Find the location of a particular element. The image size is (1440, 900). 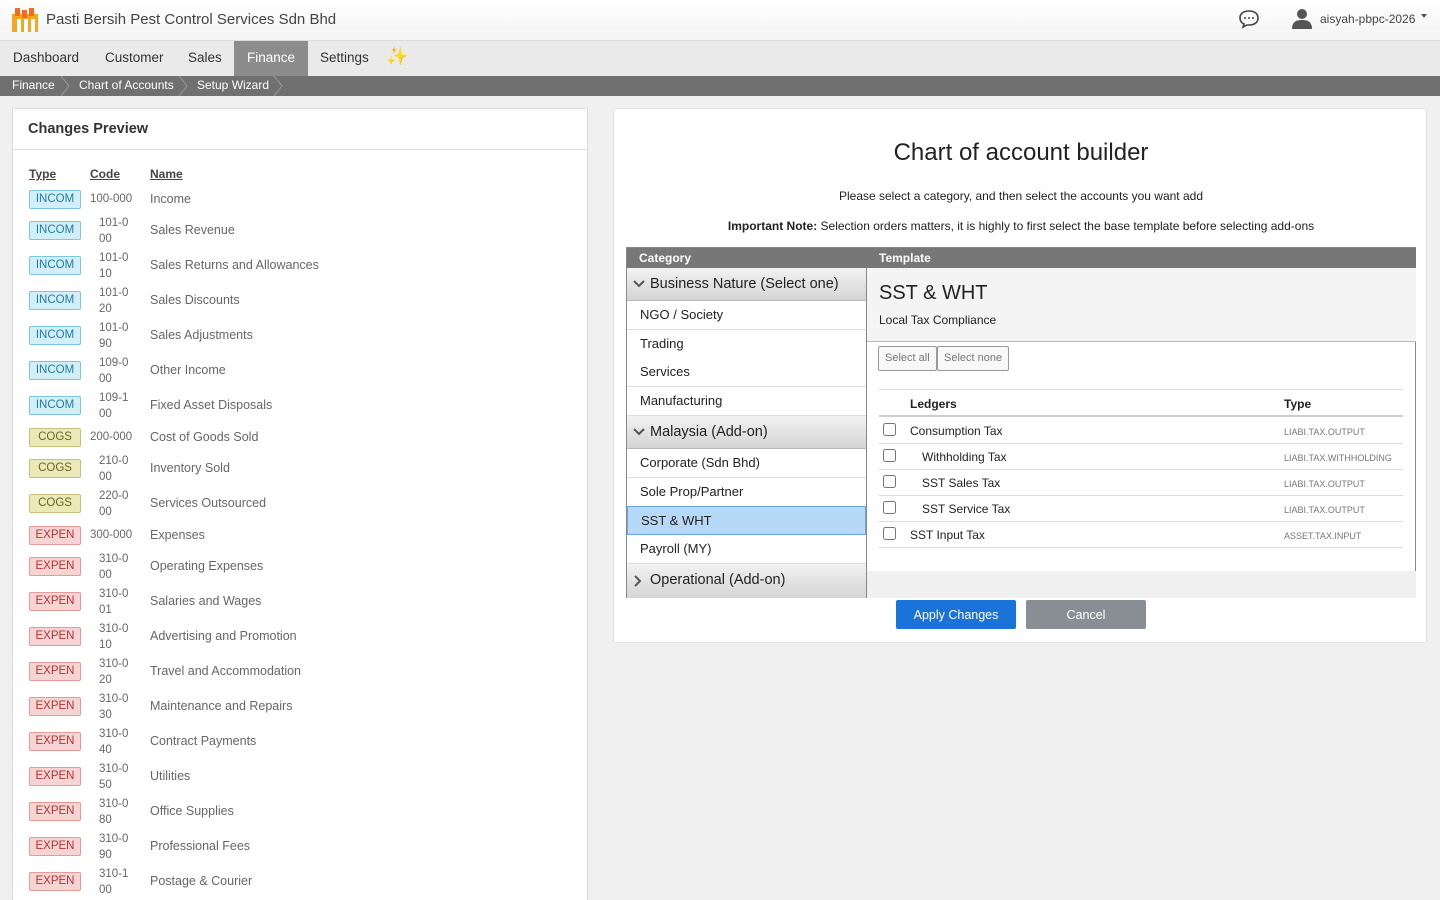

account-code: 210-000 is located at coordinates (114, 469).